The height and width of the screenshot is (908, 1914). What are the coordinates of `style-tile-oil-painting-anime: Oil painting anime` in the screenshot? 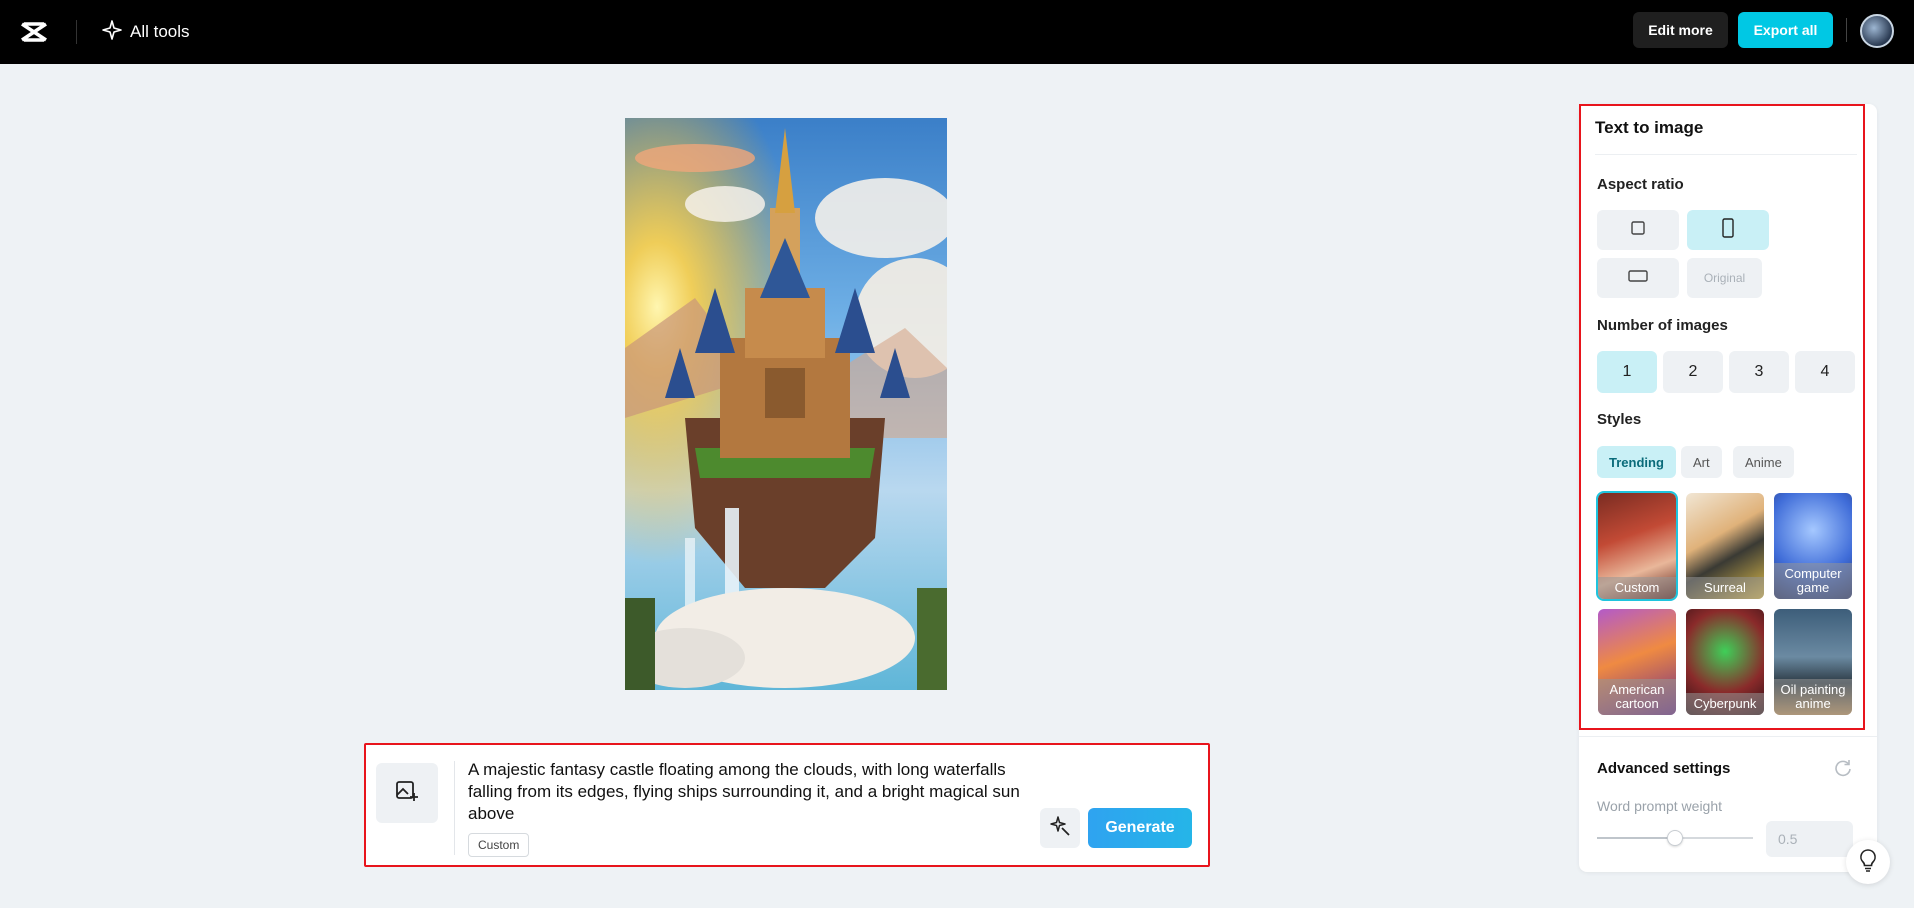 It's located at (1813, 662).